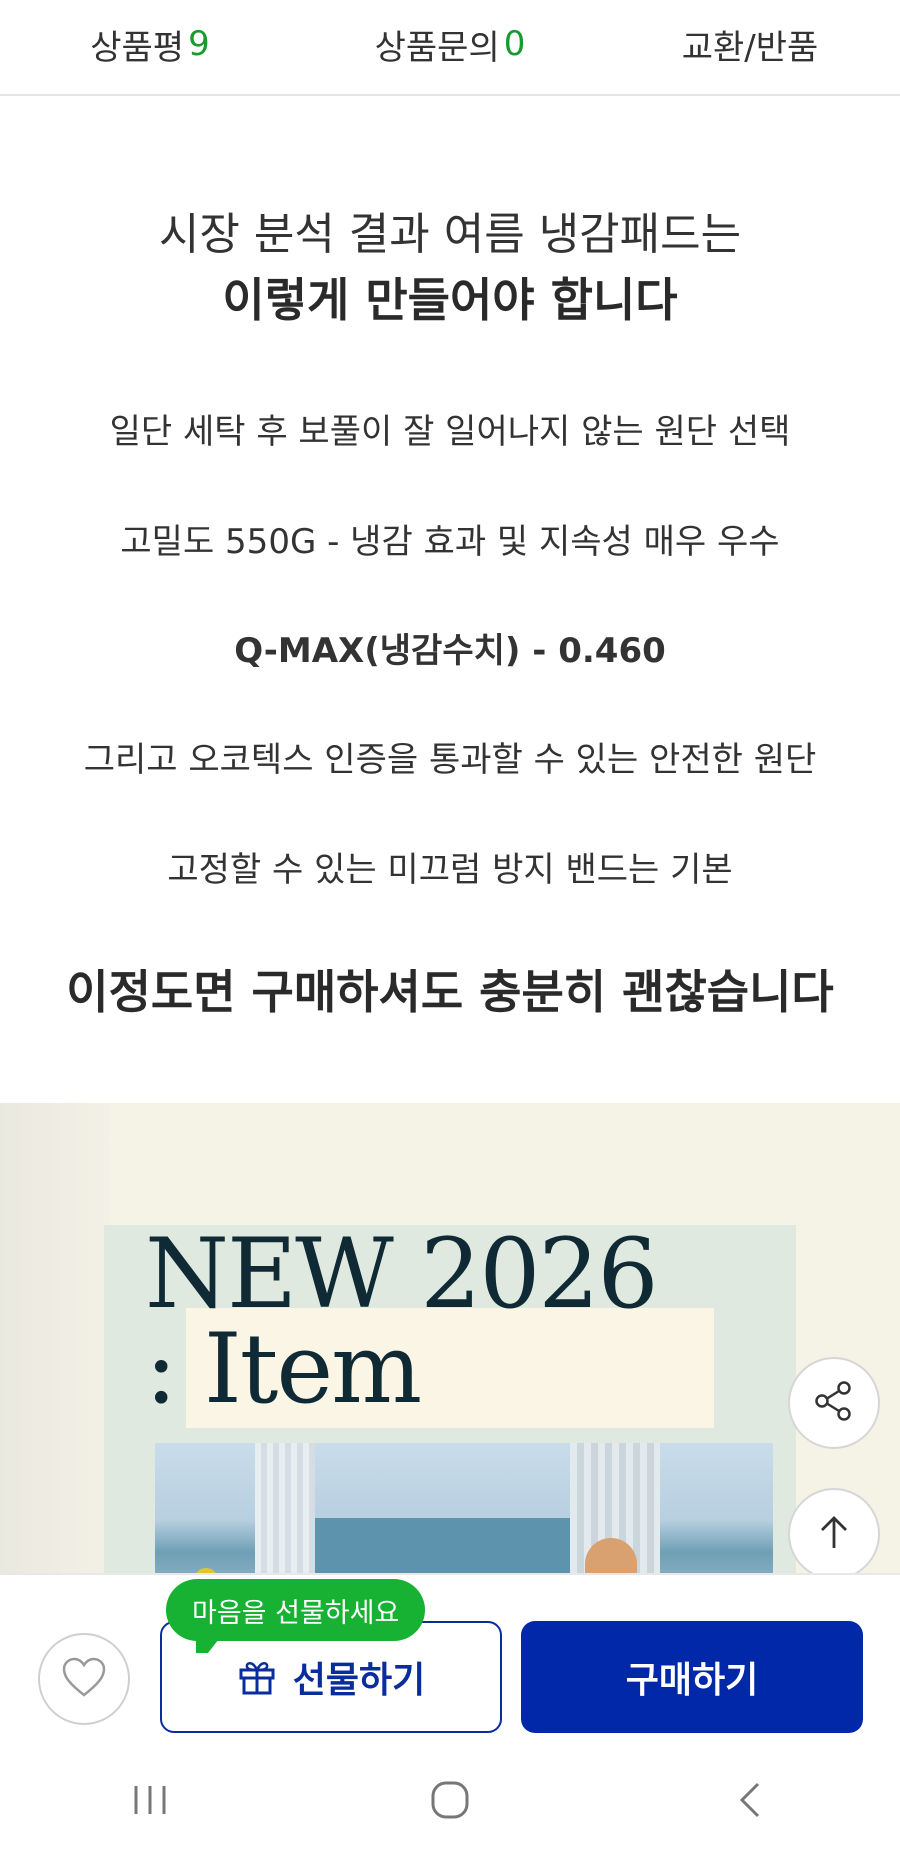  I want to click on arrow-up-icon, so click(834, 1534).